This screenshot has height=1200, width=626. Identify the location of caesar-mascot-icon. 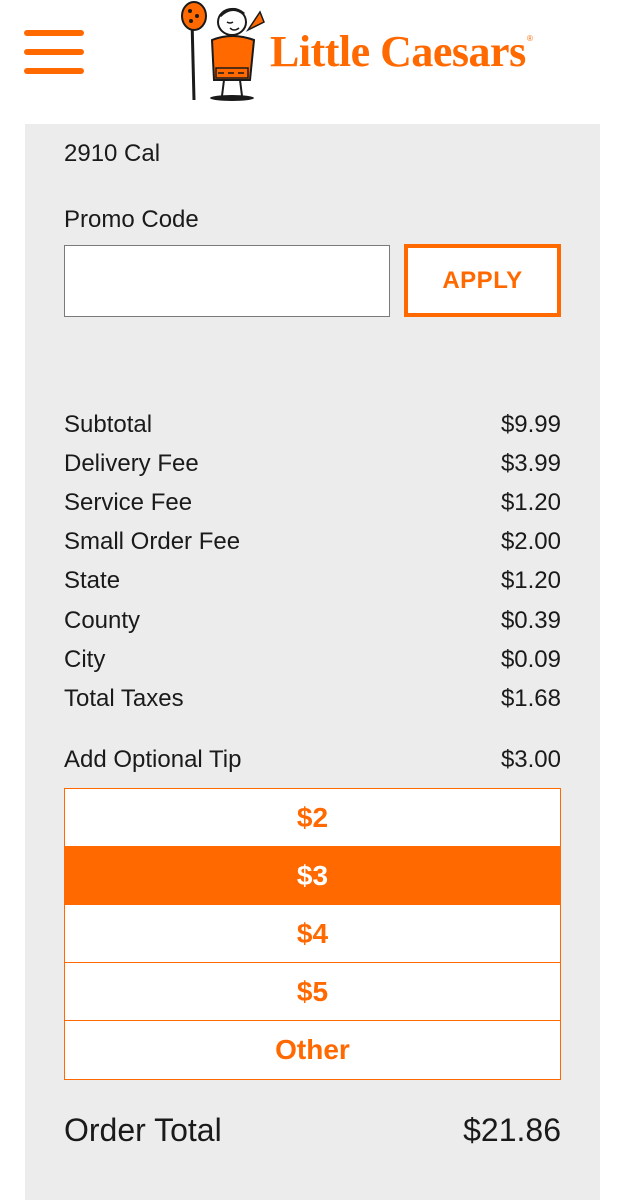
(223, 51).